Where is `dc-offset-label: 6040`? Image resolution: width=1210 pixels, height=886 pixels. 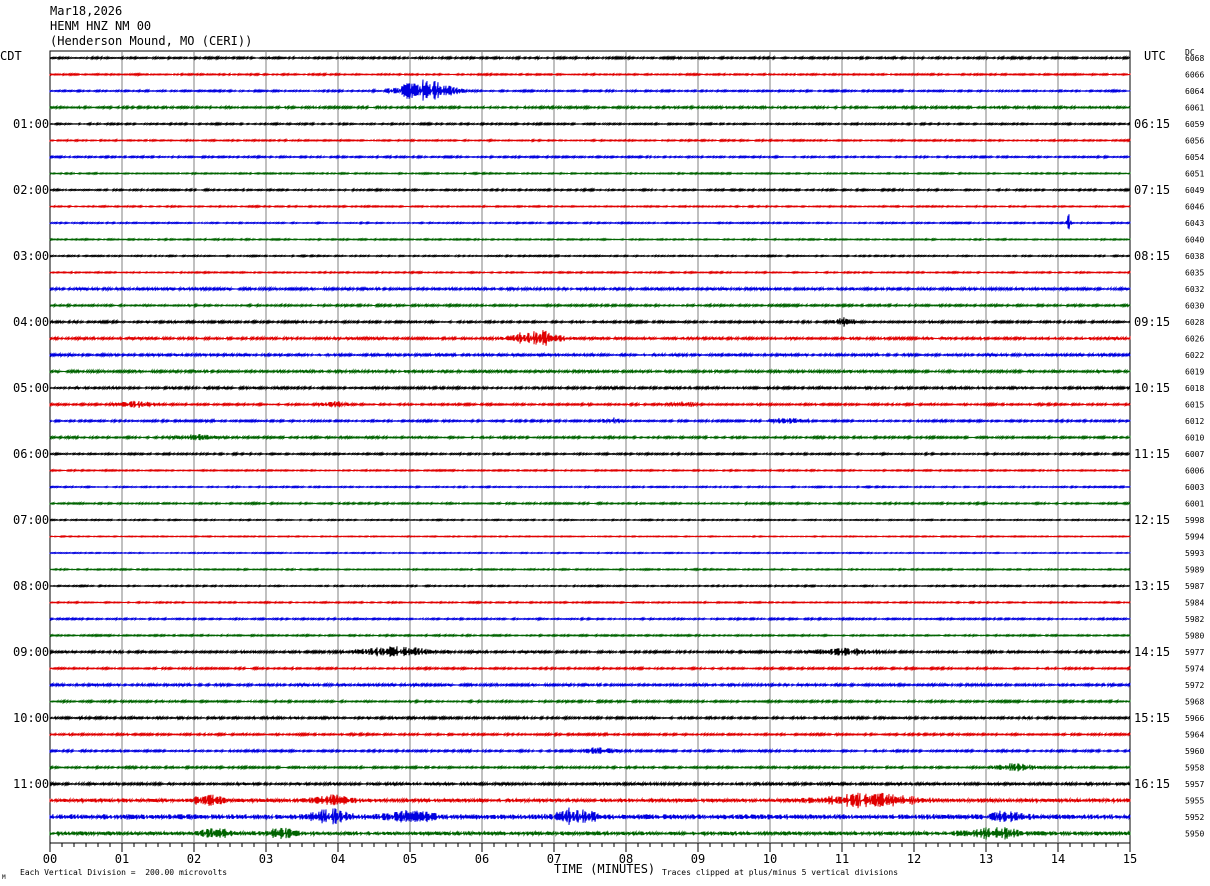
dc-offset-label: 6040 is located at coordinates (1194, 240).